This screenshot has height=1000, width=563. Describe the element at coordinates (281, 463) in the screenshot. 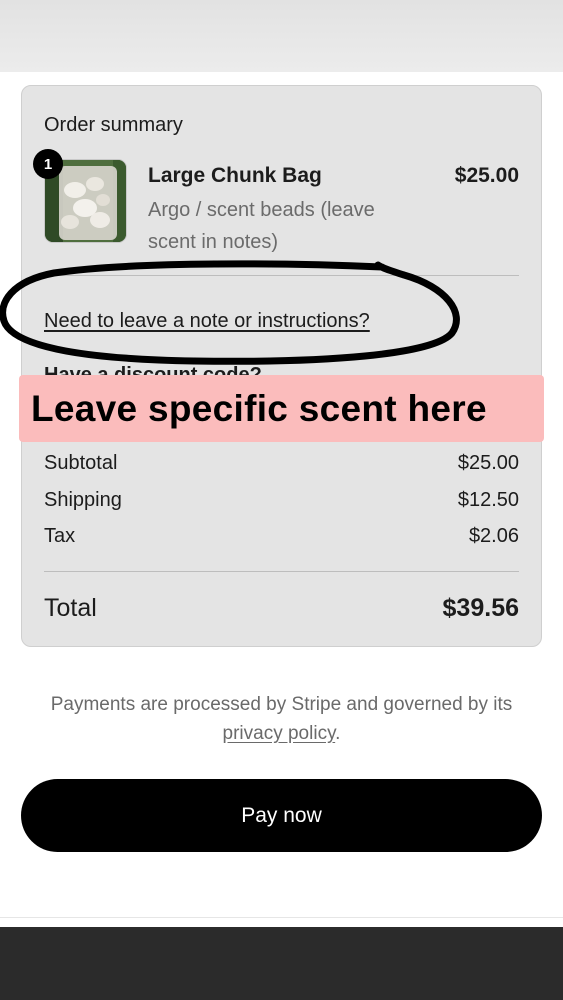

I see `subtotal-row: Subtotal $25.00` at that location.